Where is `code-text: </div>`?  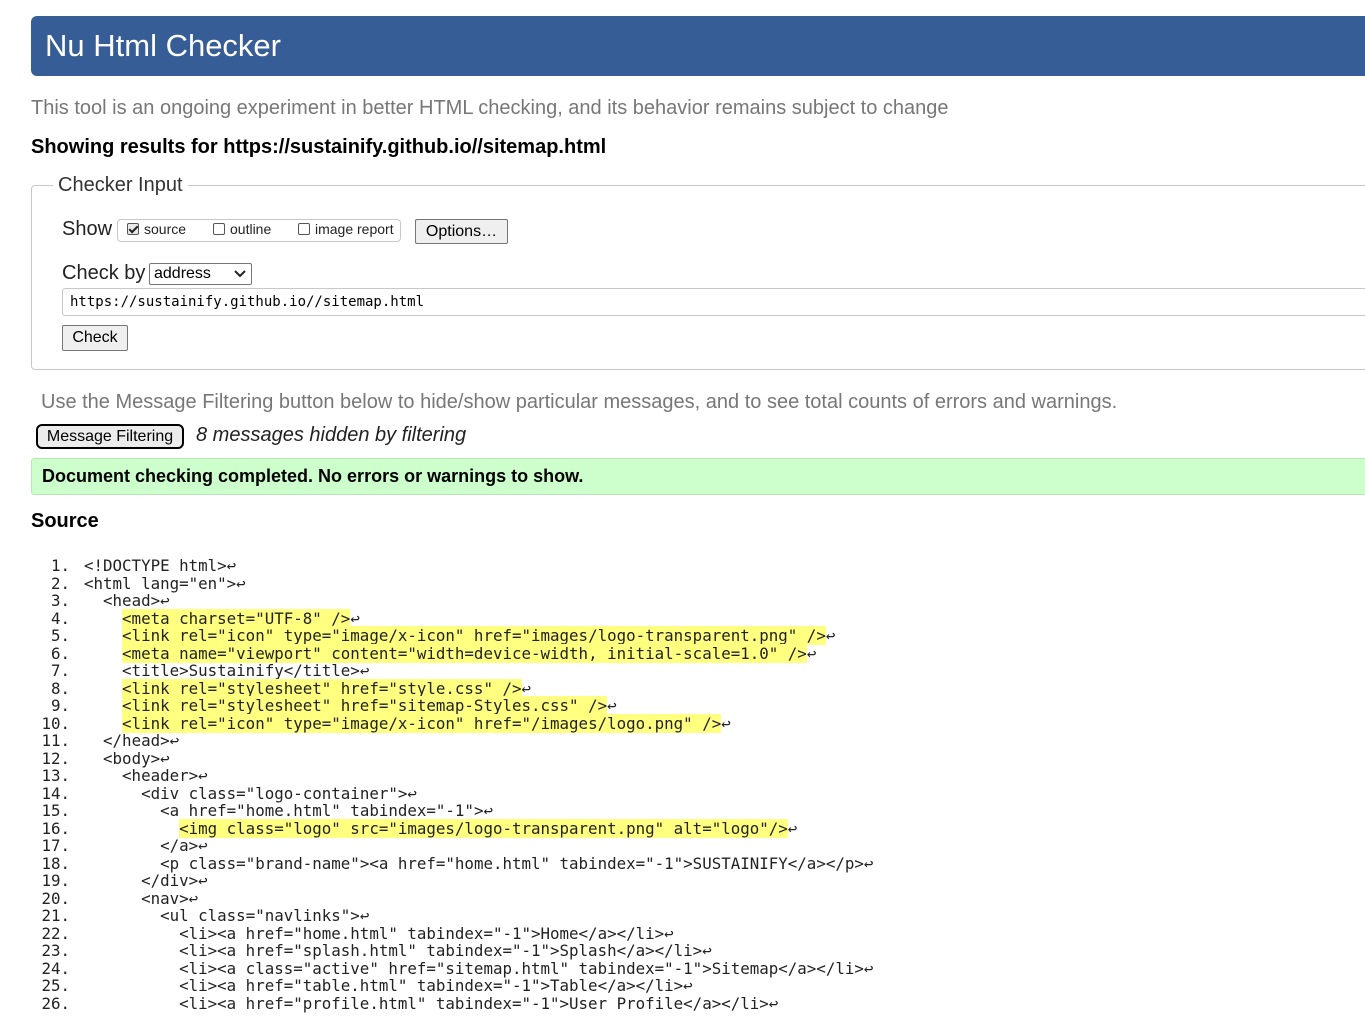 code-text: </div> is located at coordinates (170, 880).